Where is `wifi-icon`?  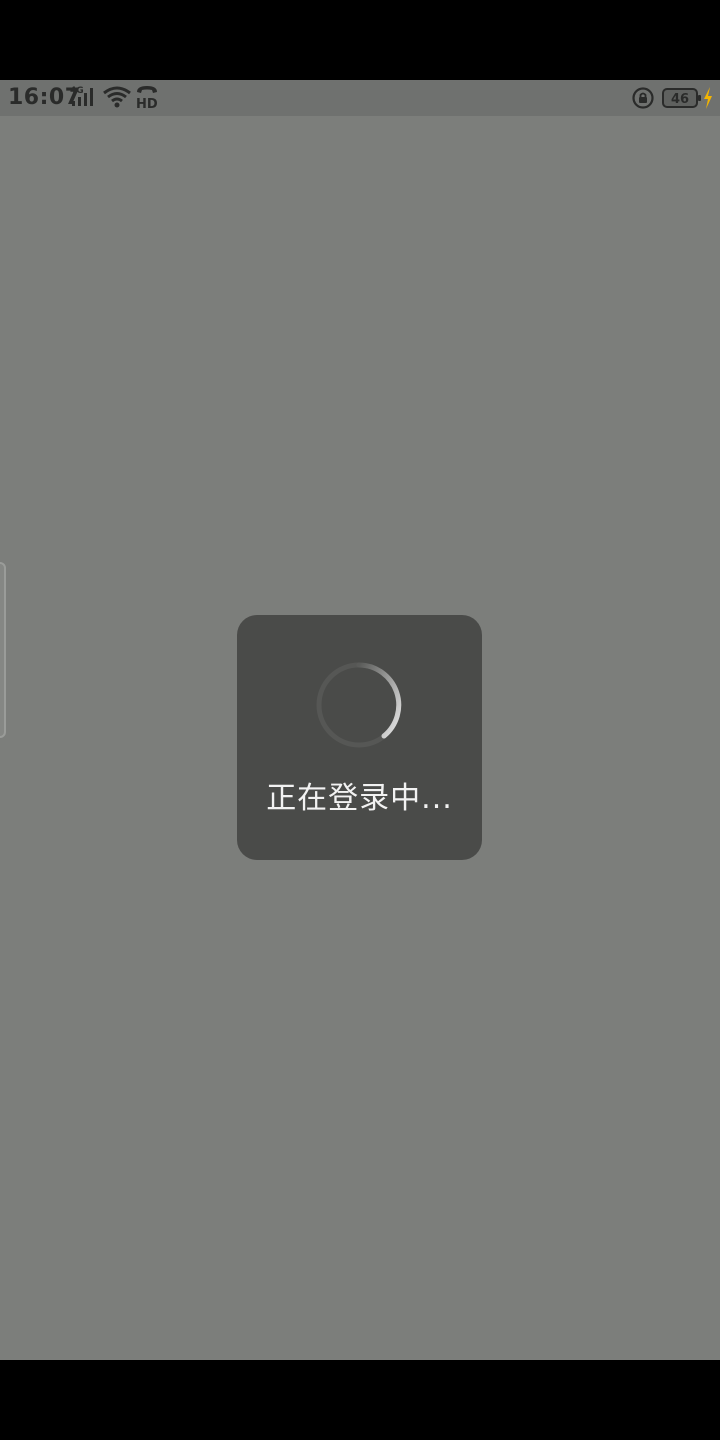
wifi-icon is located at coordinates (117, 99).